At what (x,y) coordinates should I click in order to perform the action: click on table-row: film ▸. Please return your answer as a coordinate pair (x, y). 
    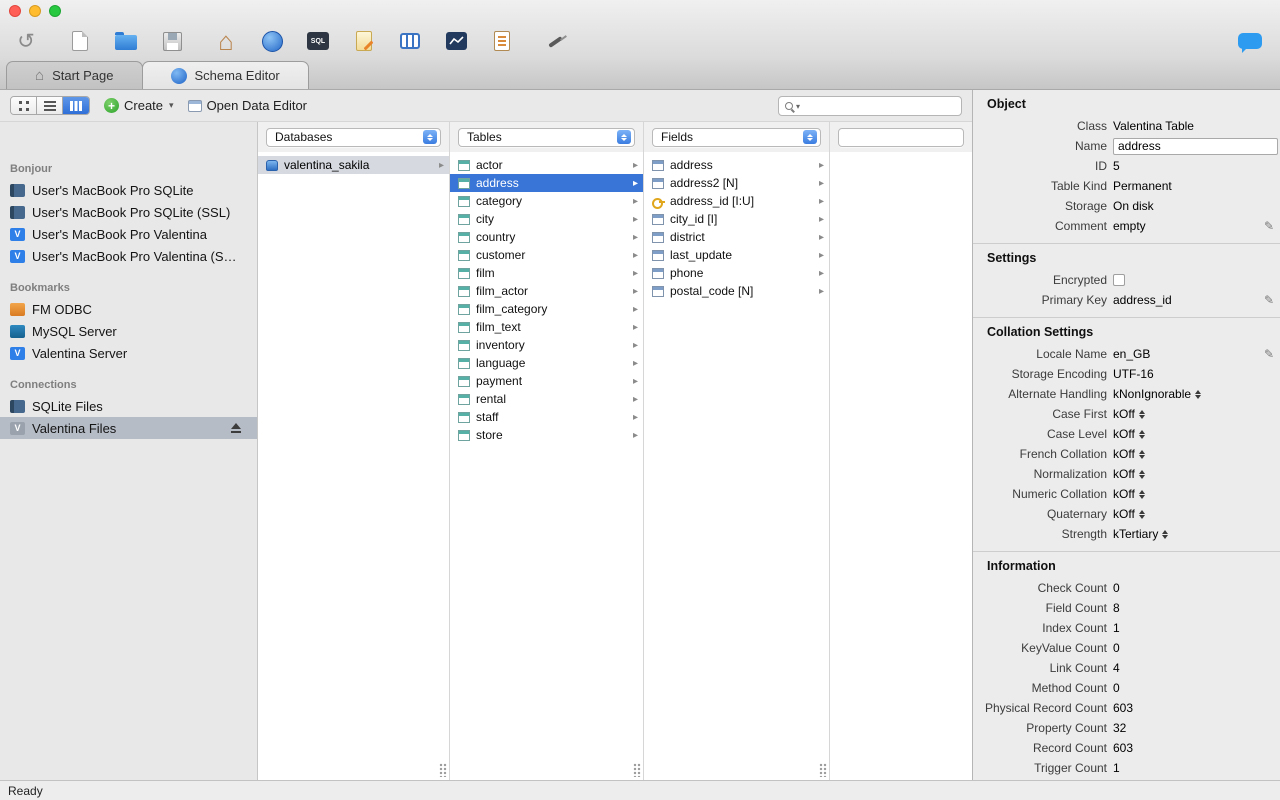
    Looking at the image, I should click on (546, 273).